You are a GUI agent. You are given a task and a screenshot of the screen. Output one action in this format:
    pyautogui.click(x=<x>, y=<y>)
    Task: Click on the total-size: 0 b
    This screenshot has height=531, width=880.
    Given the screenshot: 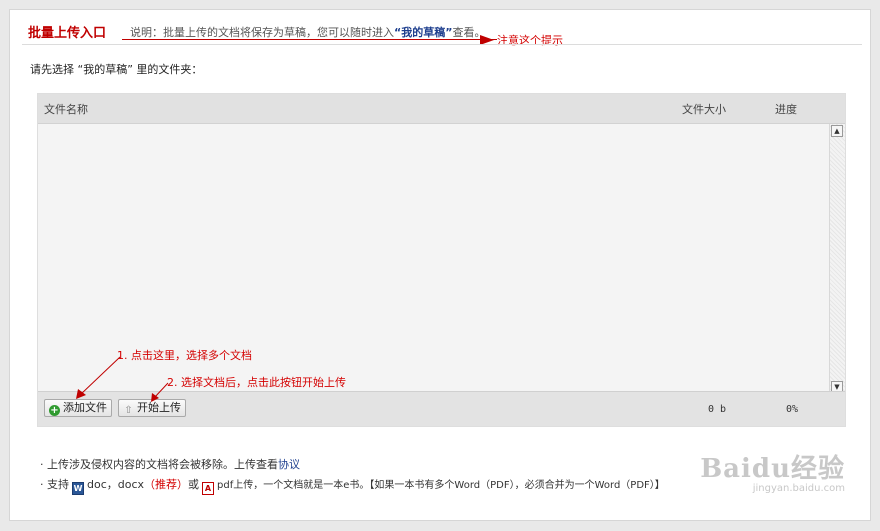 What is the action you would take?
    pyautogui.click(x=717, y=409)
    